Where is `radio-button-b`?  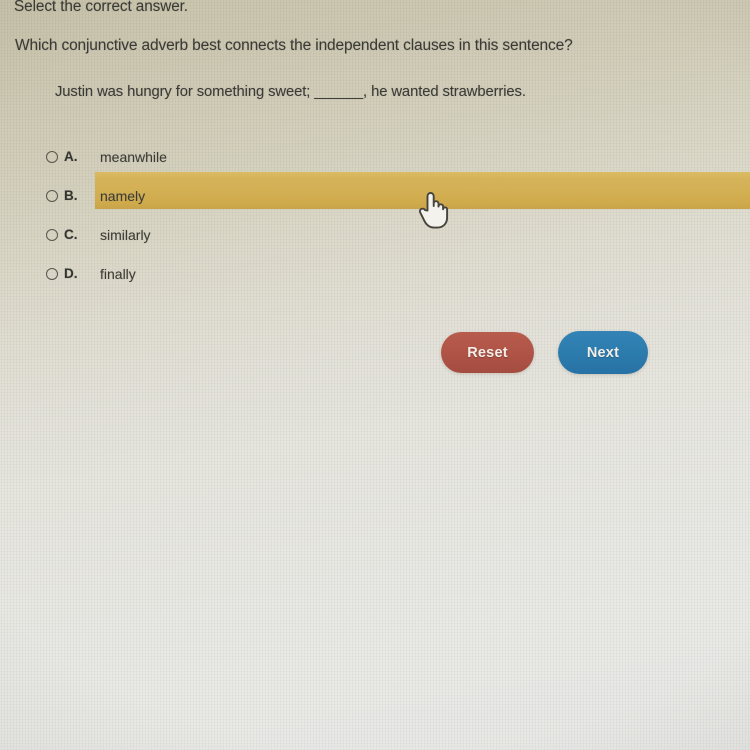 radio-button-b is located at coordinates (52, 195).